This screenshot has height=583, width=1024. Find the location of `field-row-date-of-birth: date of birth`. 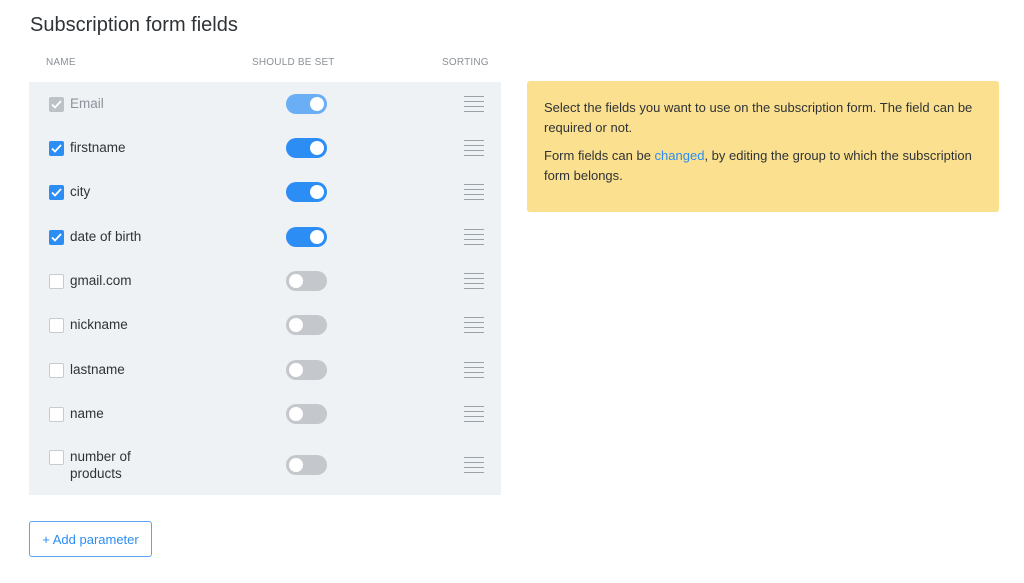

field-row-date-of-birth: date of birth is located at coordinates (265, 237).